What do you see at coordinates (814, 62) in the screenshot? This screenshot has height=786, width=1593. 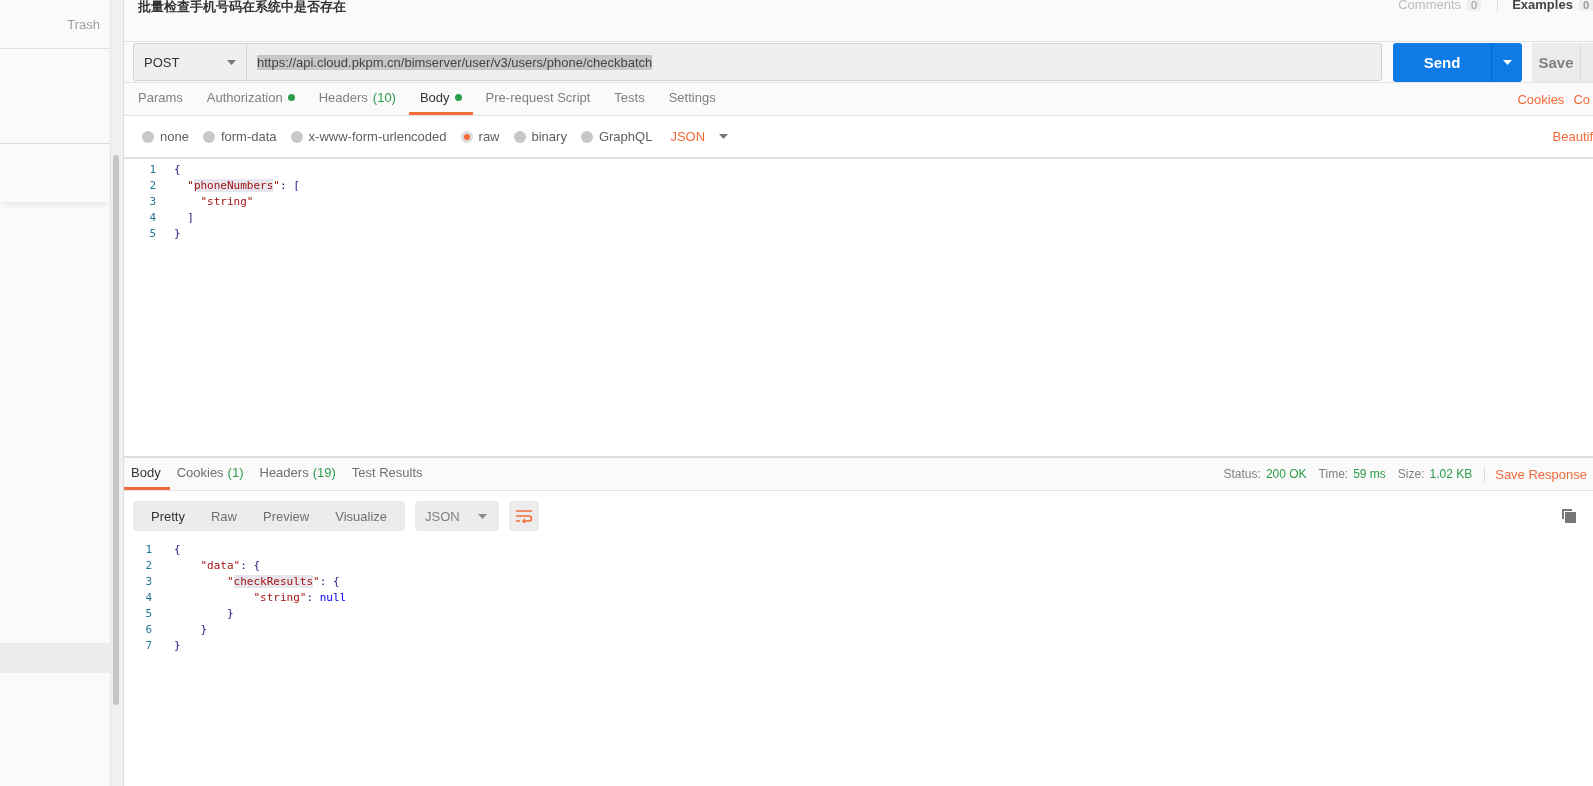 I see `url-field: https://api.cloud.pkpm.cn/bimserver/user/v3/users/phone/checkbatch` at bounding box center [814, 62].